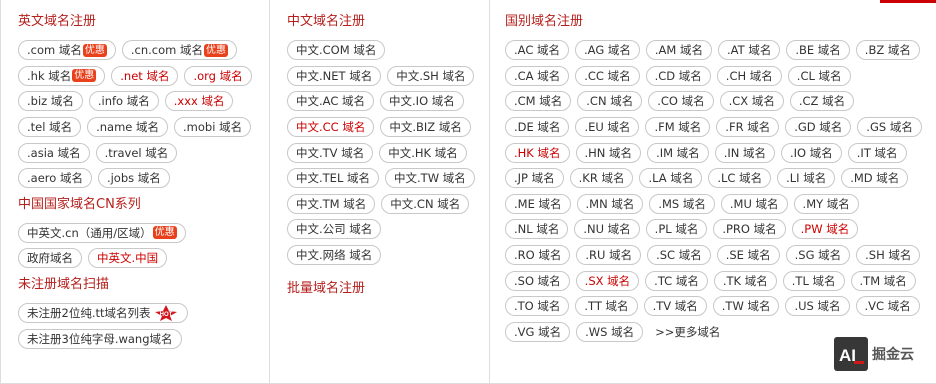 Image resolution: width=936 pixels, height=384 pixels. Describe the element at coordinates (610, 203) in the screenshot. I see `domain-pill-mn-域名: .MN 域名` at that location.